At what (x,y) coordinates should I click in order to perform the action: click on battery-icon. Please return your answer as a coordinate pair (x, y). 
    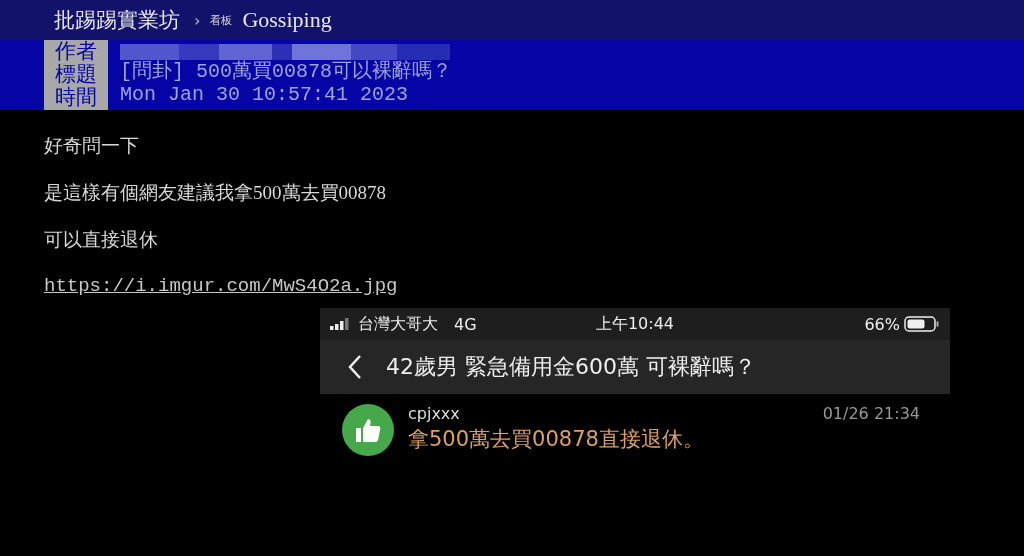
    Looking at the image, I should click on (922, 324).